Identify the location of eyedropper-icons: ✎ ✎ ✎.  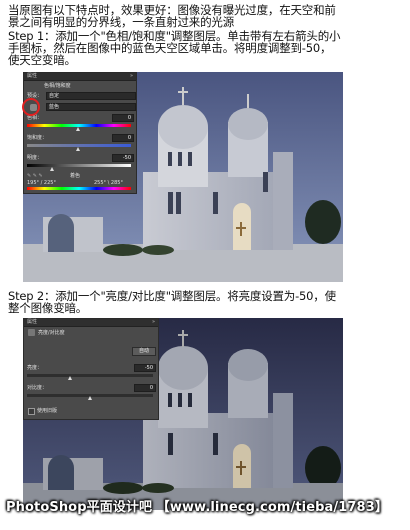
(35, 176).